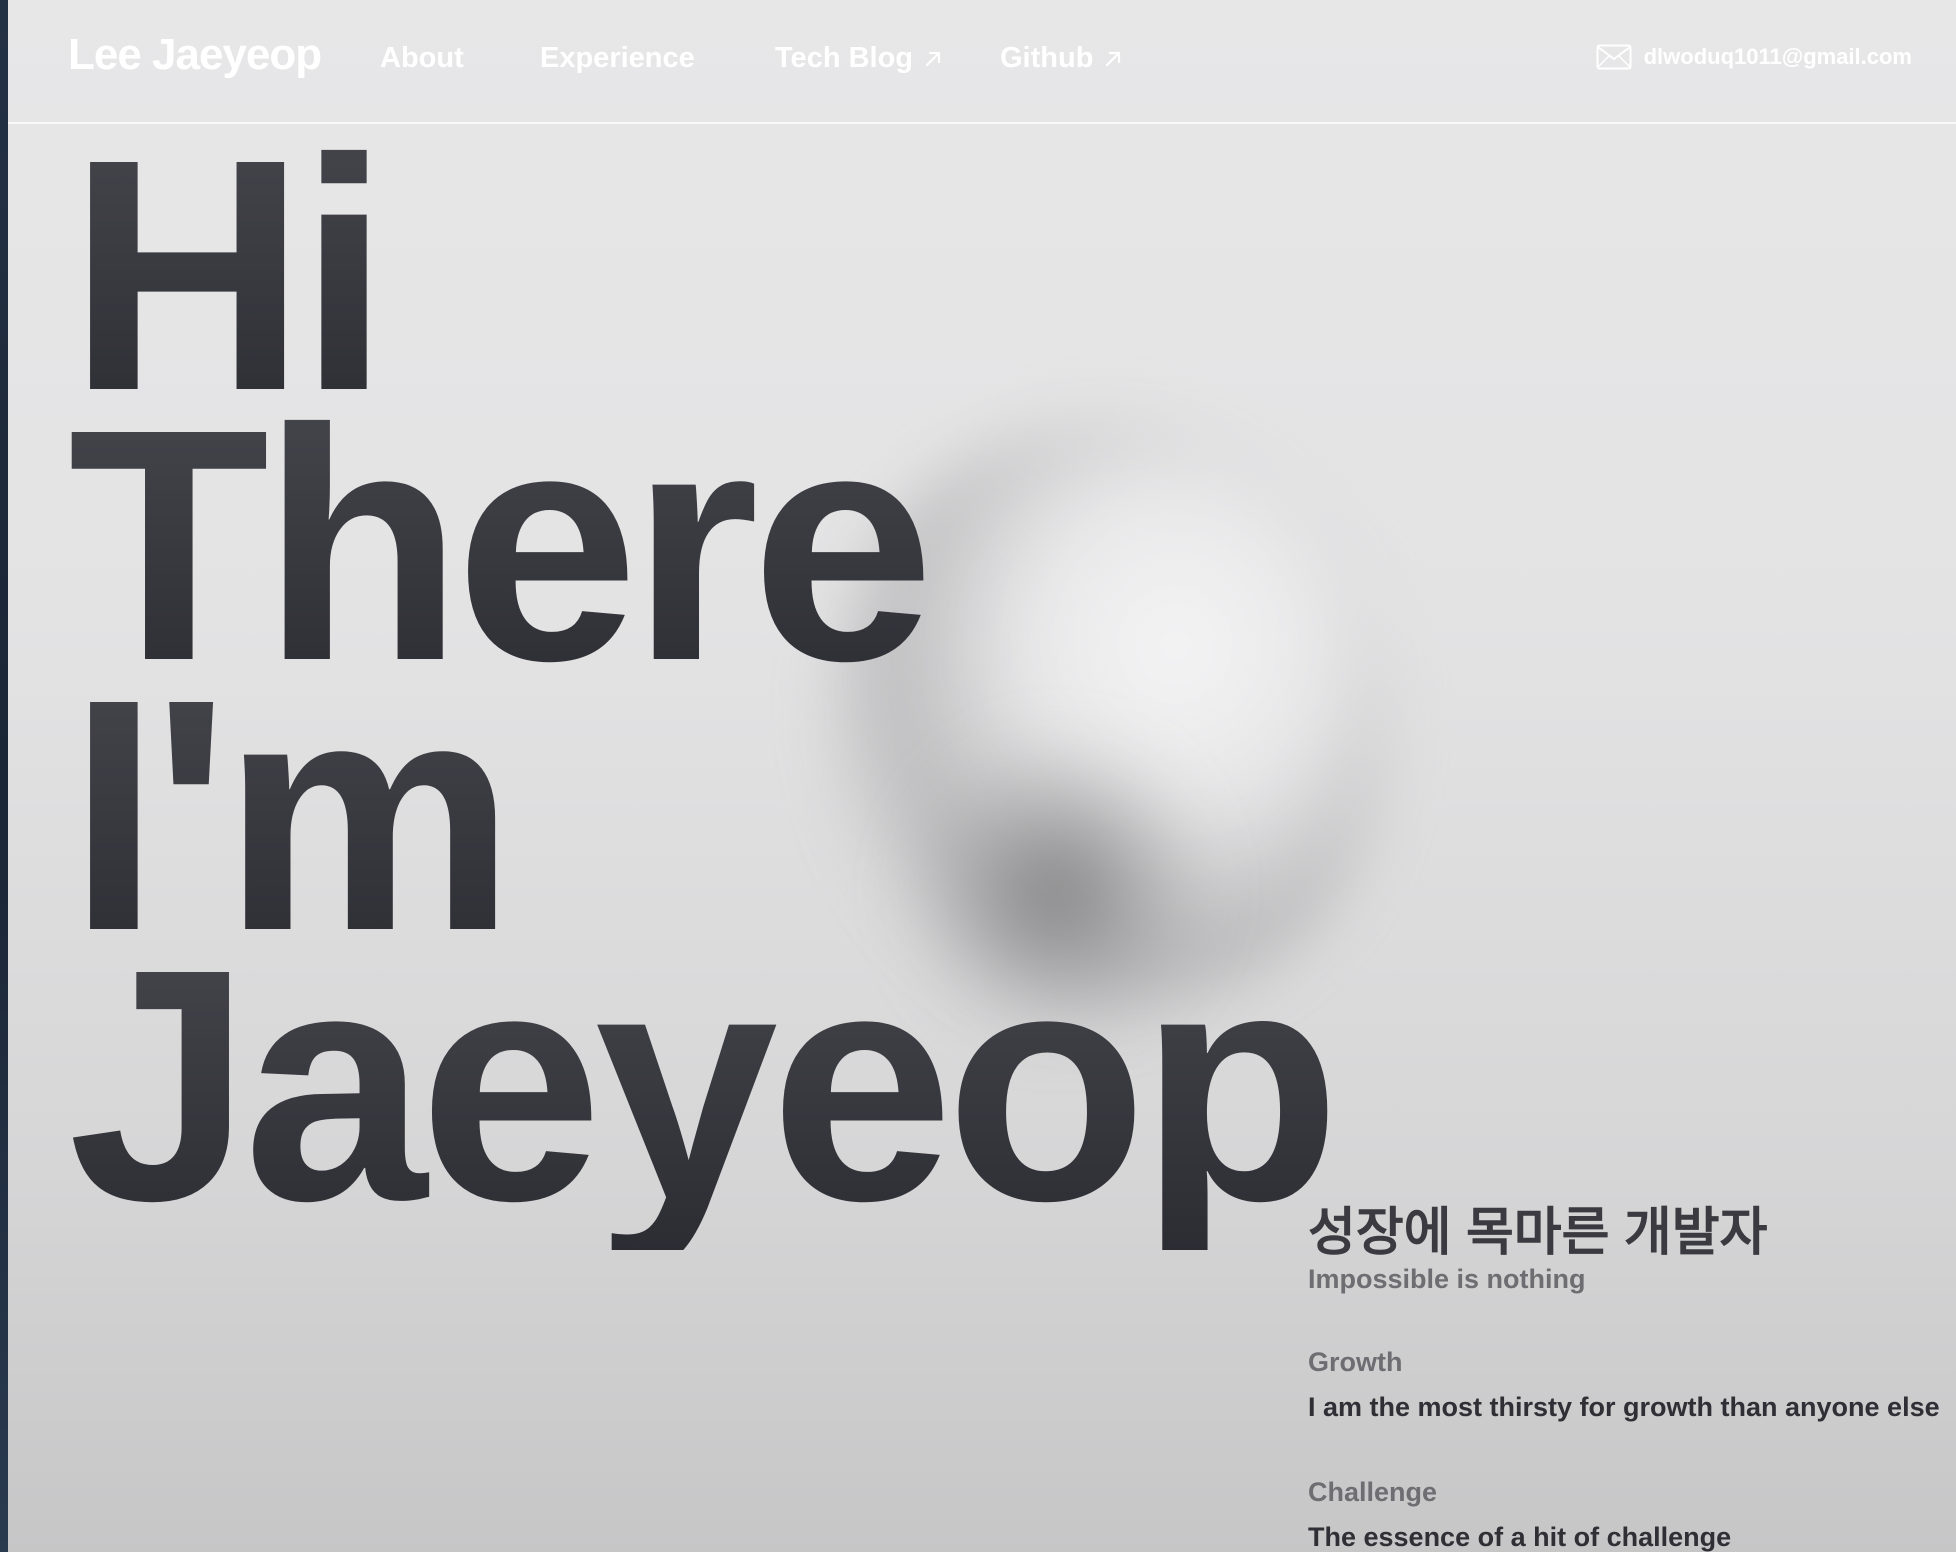 Image resolution: width=1956 pixels, height=1552 pixels. What do you see at coordinates (1047, 58) in the screenshot?
I see `nav-link-label: Github` at bounding box center [1047, 58].